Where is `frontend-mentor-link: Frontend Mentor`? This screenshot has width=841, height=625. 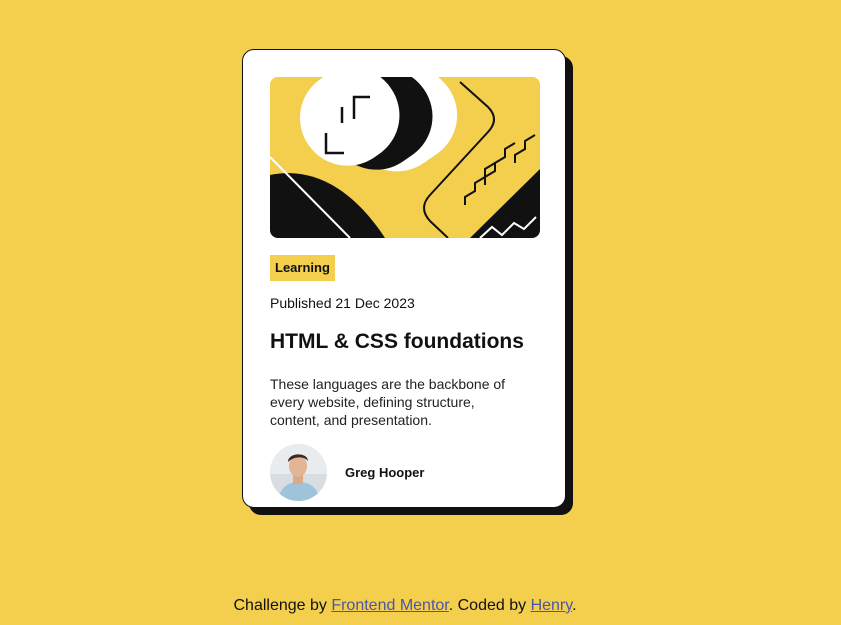
frontend-mentor-link: Frontend Mentor is located at coordinates (389, 605).